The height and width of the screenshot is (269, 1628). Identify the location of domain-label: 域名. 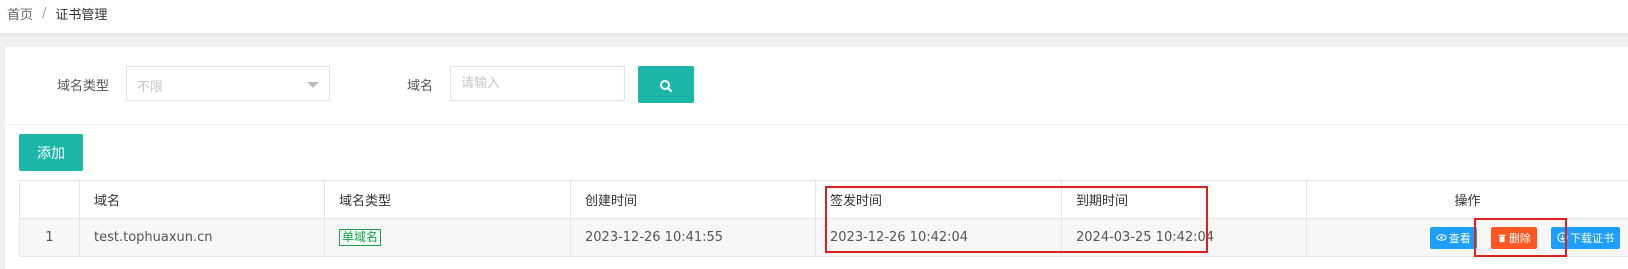
(420, 86).